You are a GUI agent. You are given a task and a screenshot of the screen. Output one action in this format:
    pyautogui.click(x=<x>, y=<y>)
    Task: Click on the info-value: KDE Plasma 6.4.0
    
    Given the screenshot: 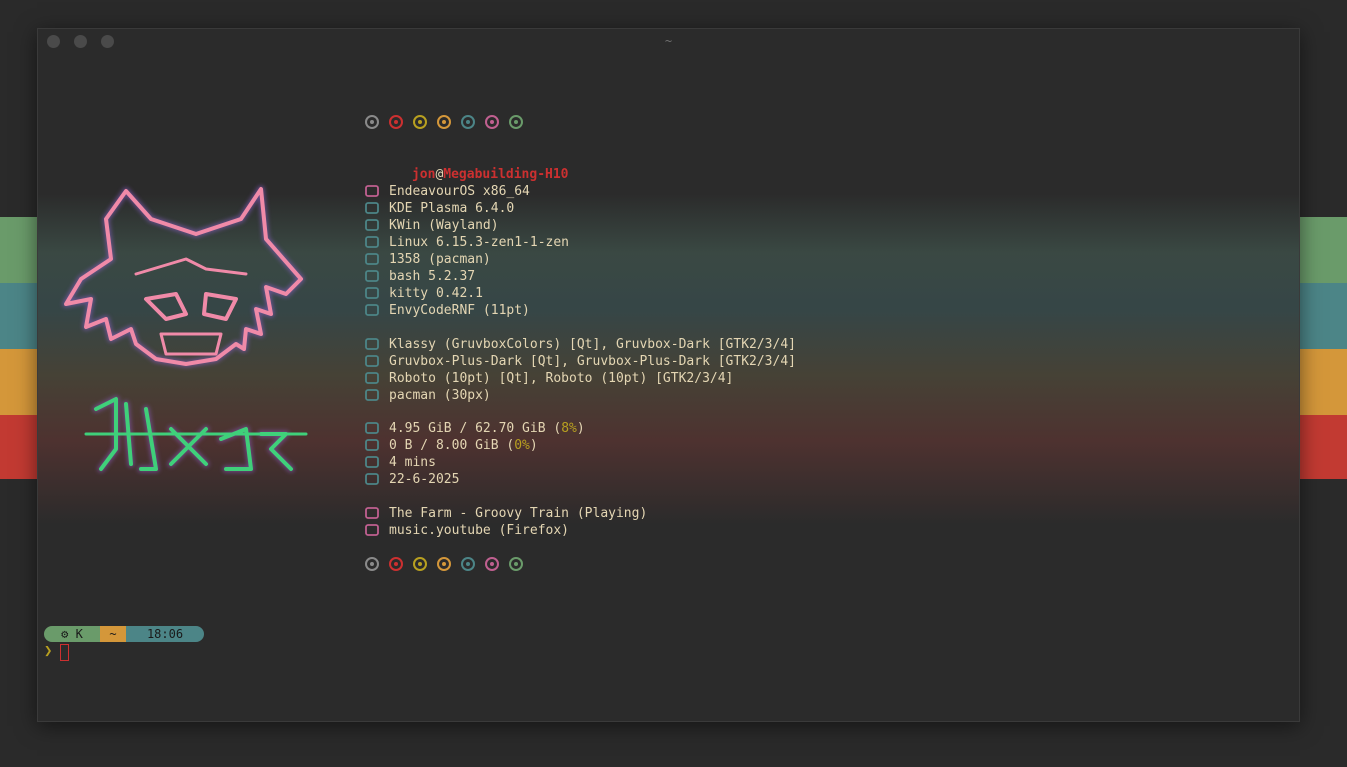 What is the action you would take?
    pyautogui.click(x=452, y=208)
    